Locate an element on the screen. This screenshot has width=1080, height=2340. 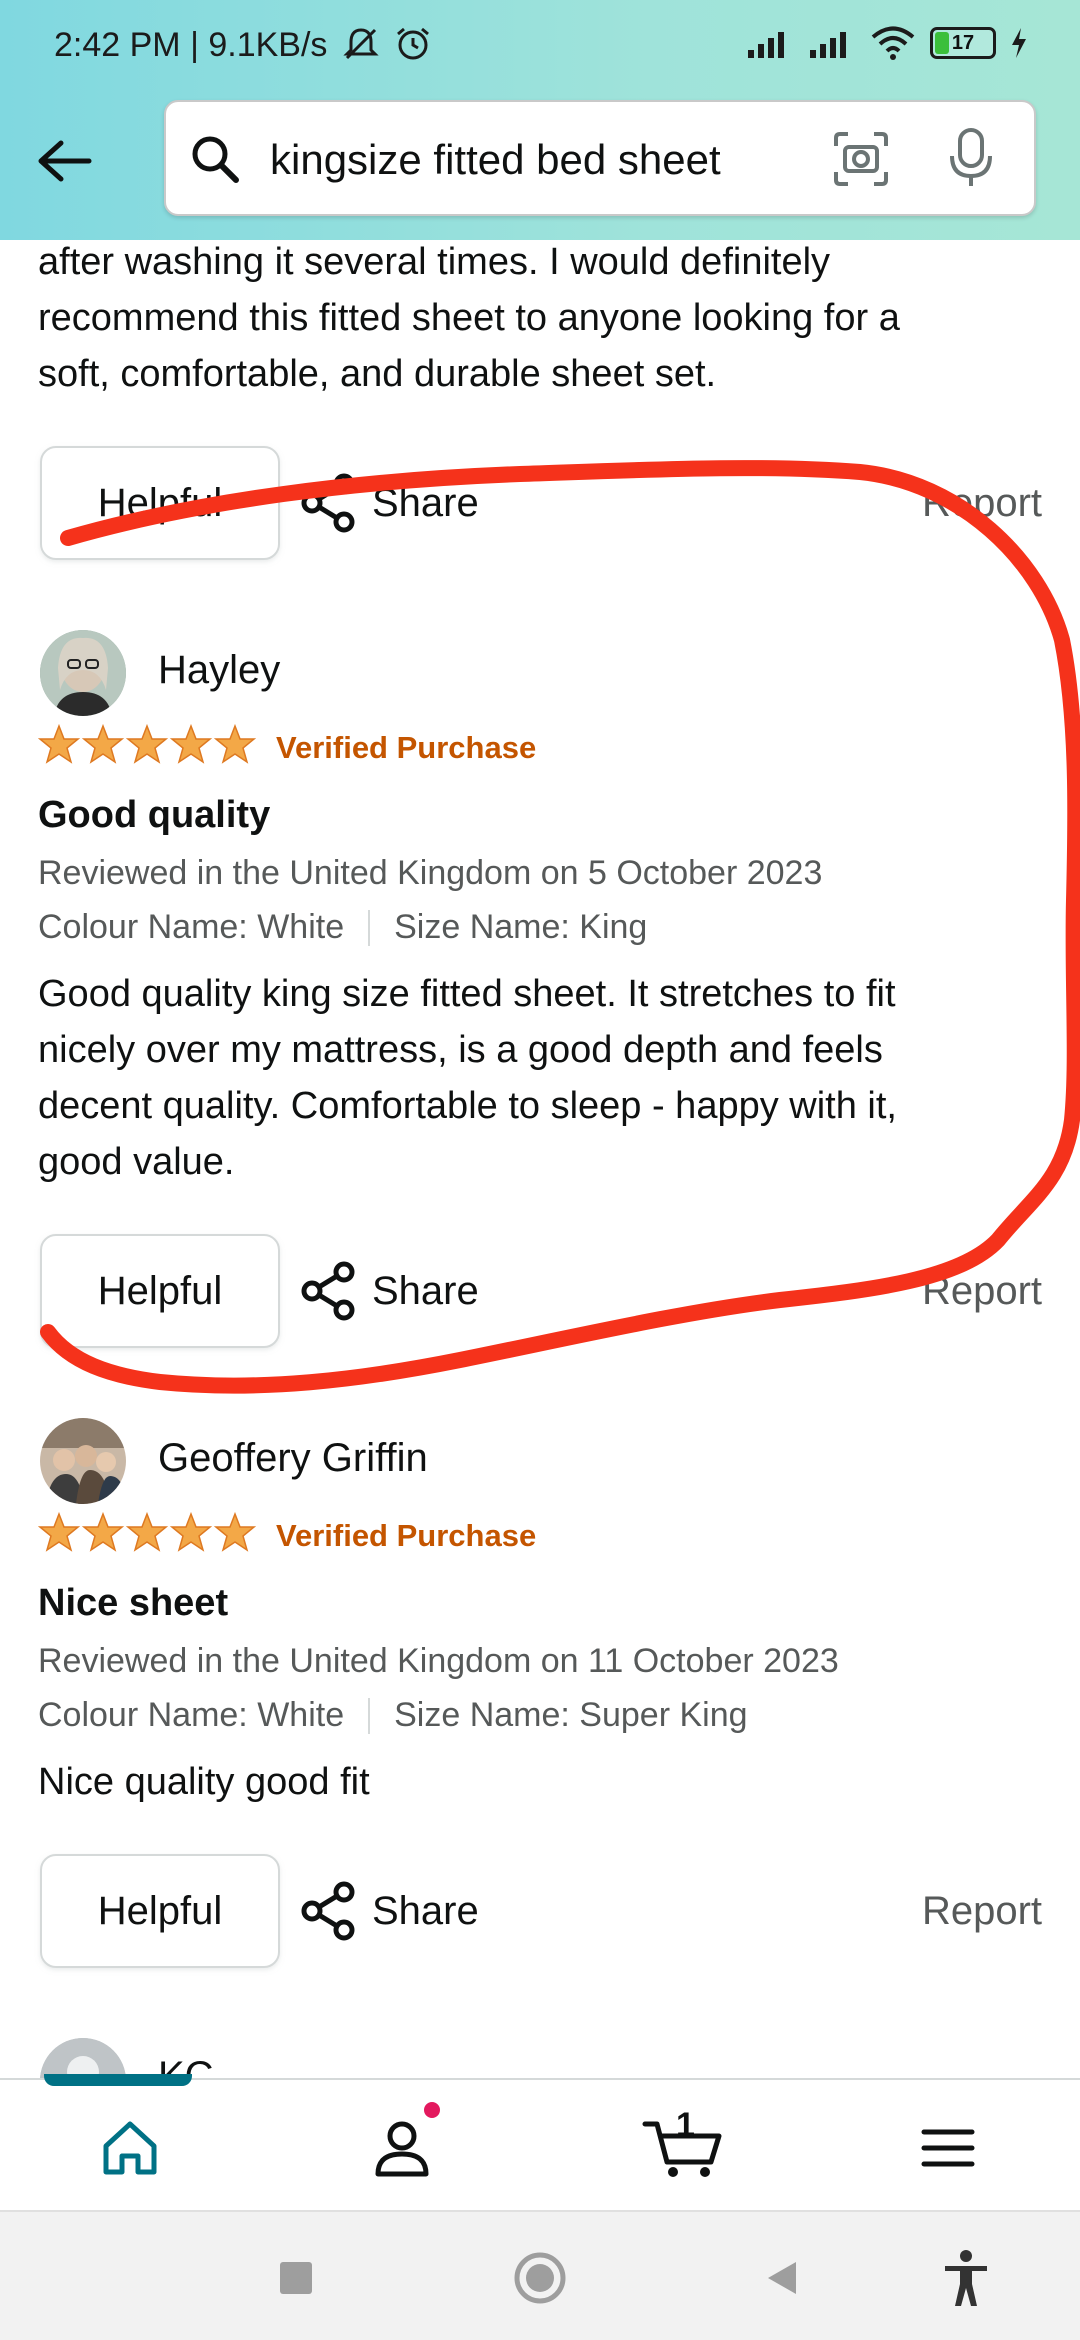
square-icon is located at coordinates (296, 2278).